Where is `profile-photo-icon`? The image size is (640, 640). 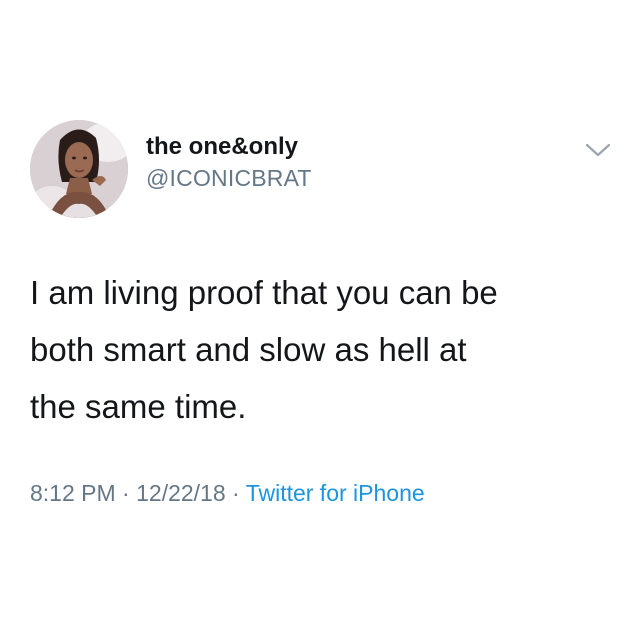 profile-photo-icon is located at coordinates (79, 169).